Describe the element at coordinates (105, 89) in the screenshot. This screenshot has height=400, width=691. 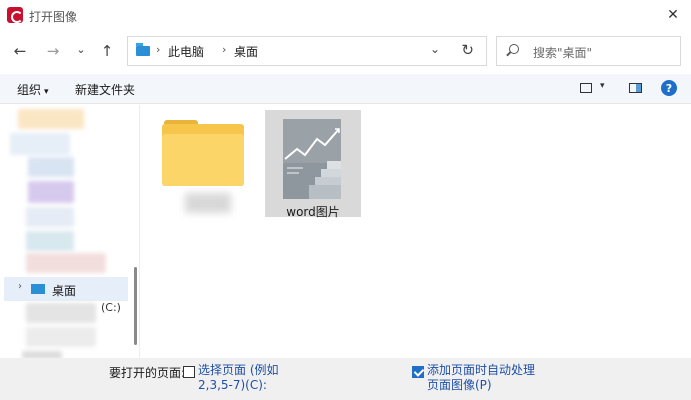
I see `new-folder-button: 新建文件夹` at that location.